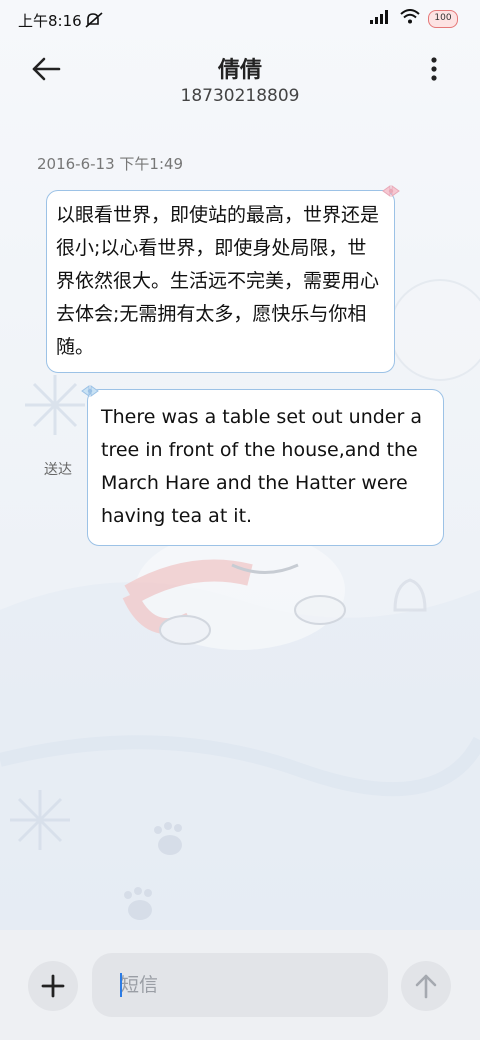  What do you see at coordinates (234, 590) in the screenshot?
I see `bear-illustration` at bounding box center [234, 590].